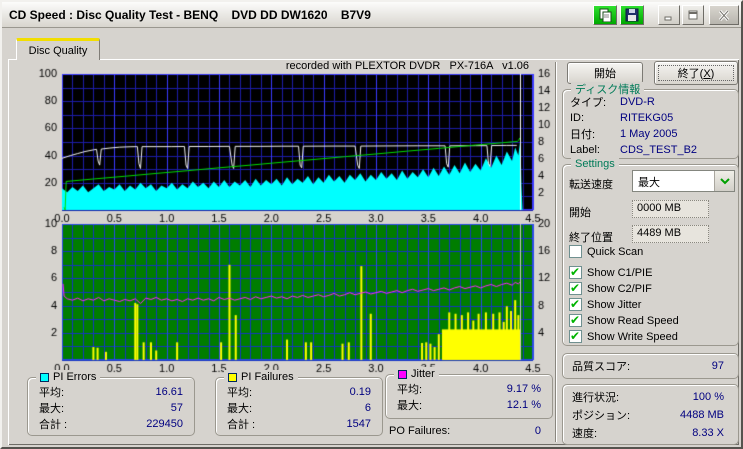  I want to click on maximize-button, so click(693, 15).